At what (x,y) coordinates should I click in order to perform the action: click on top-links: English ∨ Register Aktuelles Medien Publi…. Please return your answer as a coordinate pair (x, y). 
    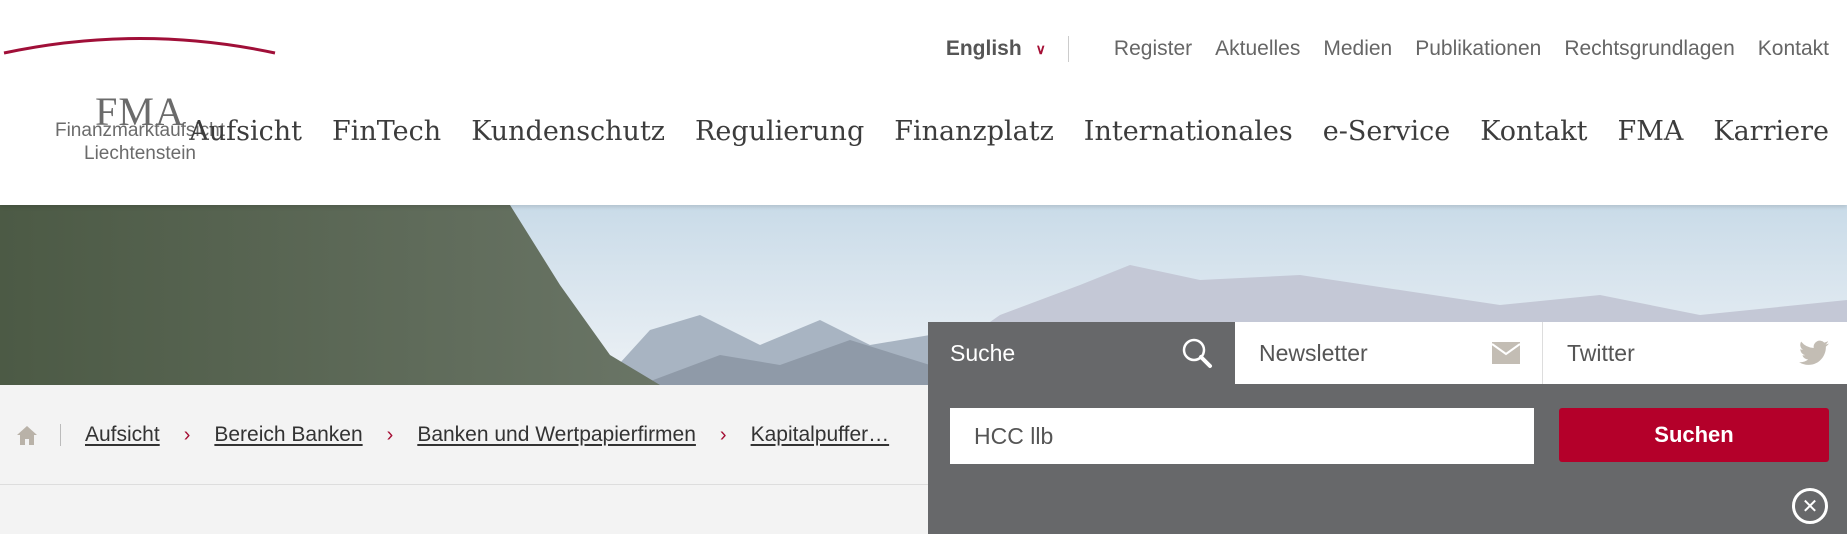
    Looking at the image, I should click on (1387, 49).